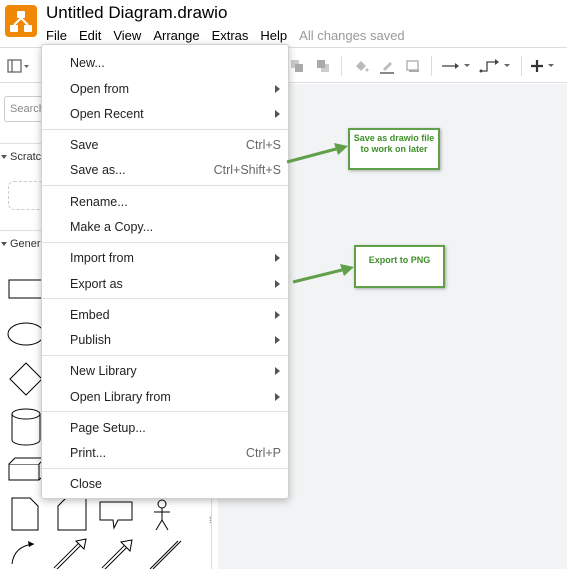  What do you see at coordinates (18, 66) in the screenshot?
I see `format-panel-toggle-icon` at bounding box center [18, 66].